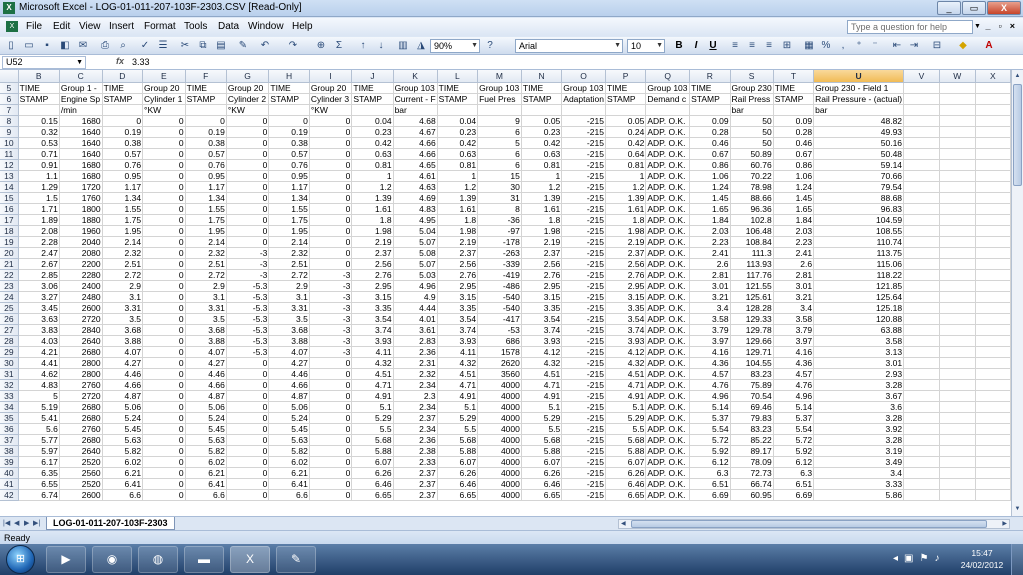  What do you see at coordinates (206, 198) in the screenshot?
I see `cell: 1.34` at bounding box center [206, 198].